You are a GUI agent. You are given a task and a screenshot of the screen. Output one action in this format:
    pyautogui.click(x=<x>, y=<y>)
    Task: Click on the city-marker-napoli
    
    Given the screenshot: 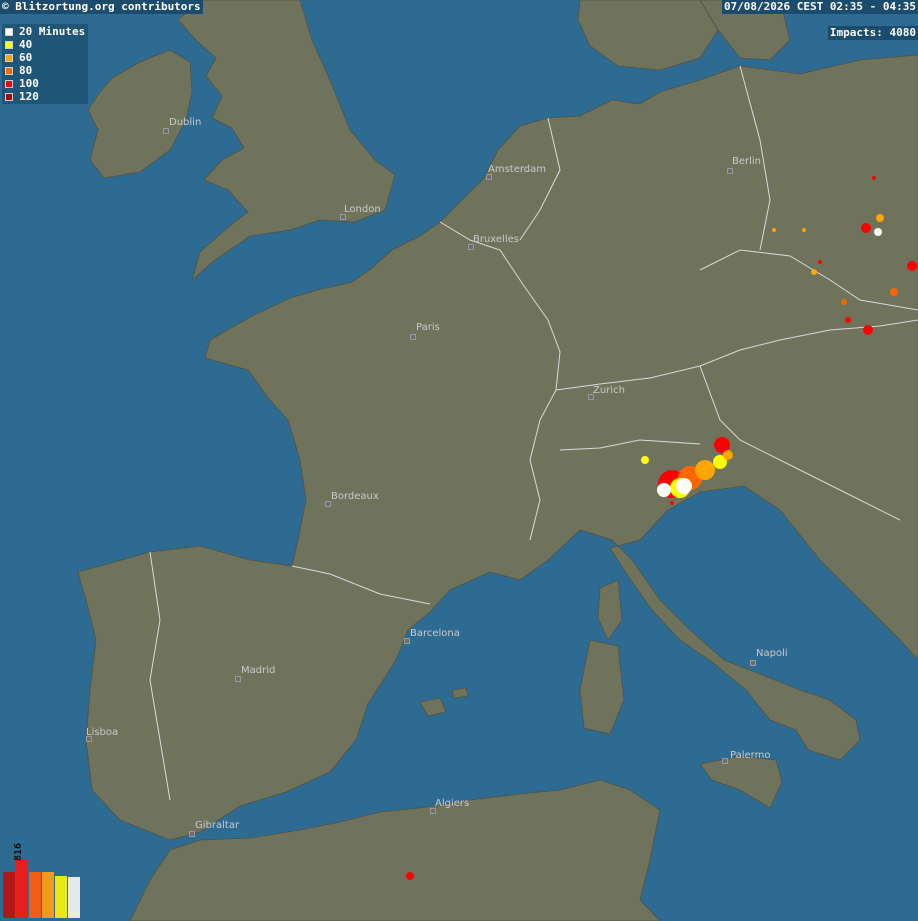 What is the action you would take?
    pyautogui.click(x=753, y=663)
    